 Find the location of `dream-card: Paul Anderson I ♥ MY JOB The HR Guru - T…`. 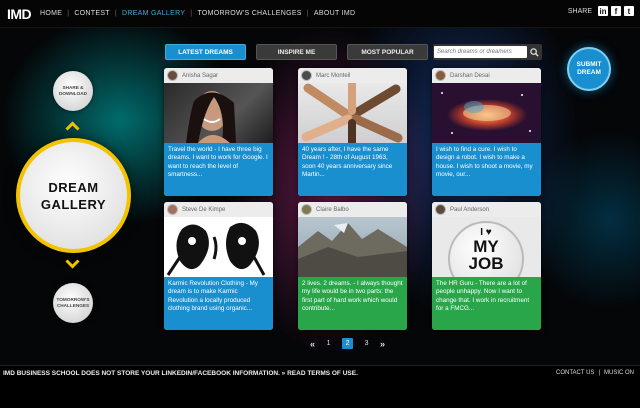

dream-card: Paul Anderson I ♥ MY JOB The HR Guru - T… is located at coordinates (486, 266).